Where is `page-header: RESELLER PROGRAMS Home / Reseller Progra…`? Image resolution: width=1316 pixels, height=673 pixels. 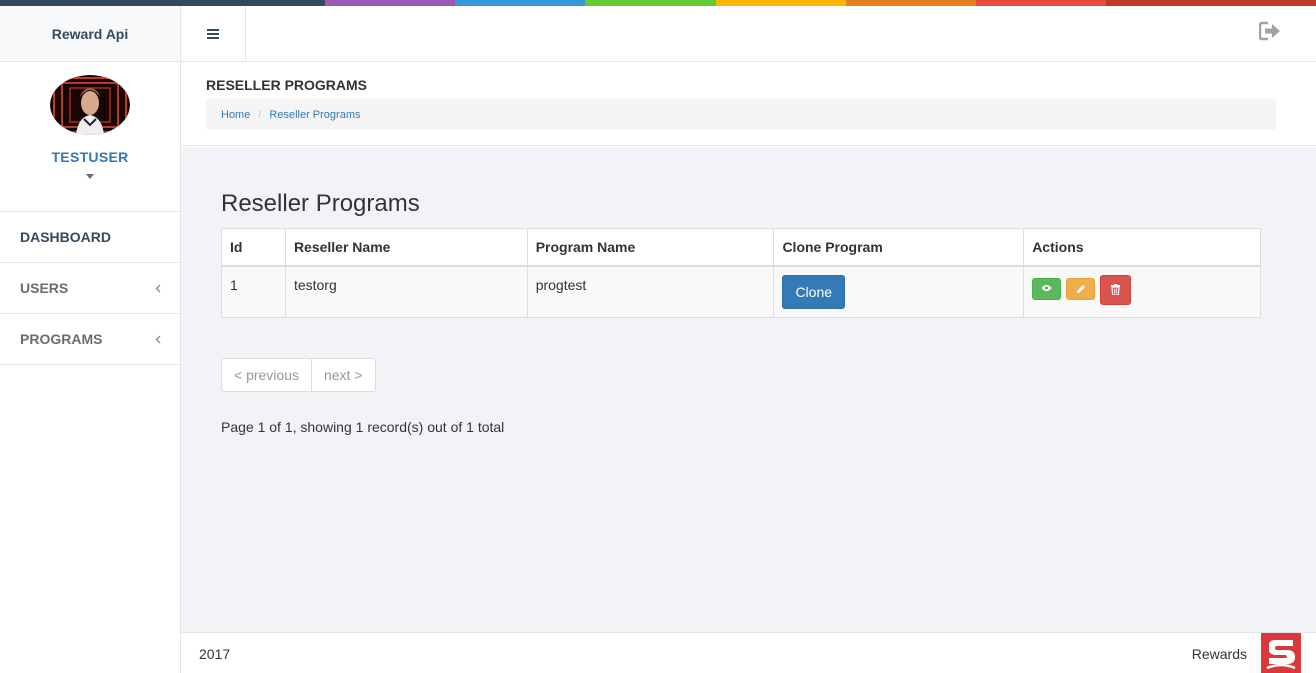
page-header: RESELLER PROGRAMS Home / Reseller Progra… is located at coordinates (748, 104).